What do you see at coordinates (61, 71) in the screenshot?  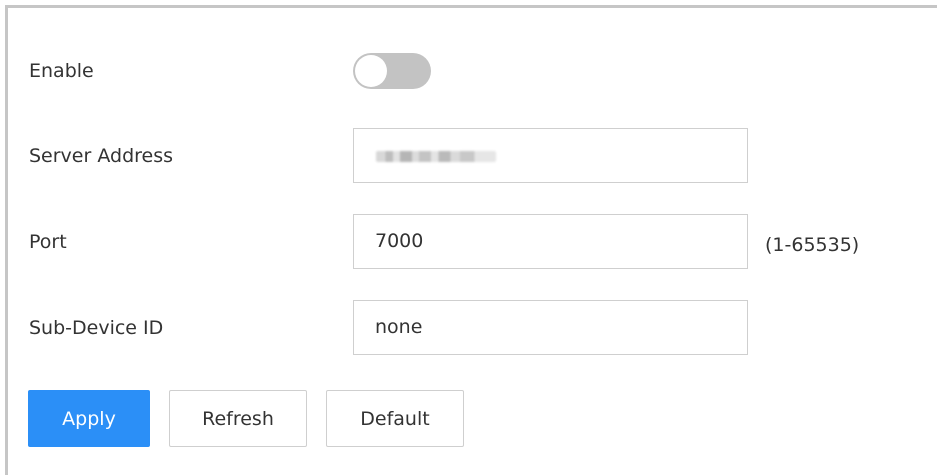 I see `enable-label: Enable` at bounding box center [61, 71].